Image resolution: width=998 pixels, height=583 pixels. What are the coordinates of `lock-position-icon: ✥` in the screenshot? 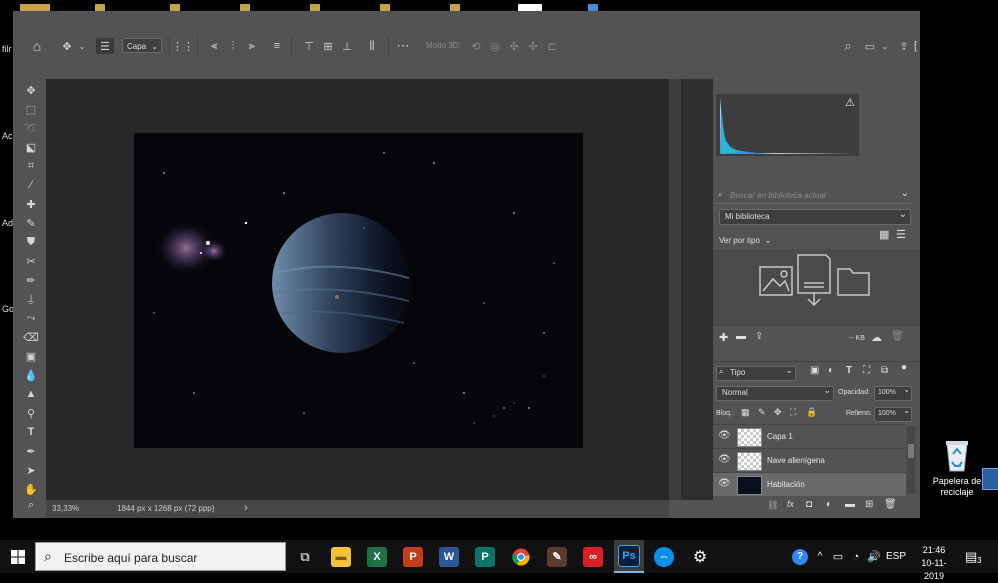 It's located at (778, 412).